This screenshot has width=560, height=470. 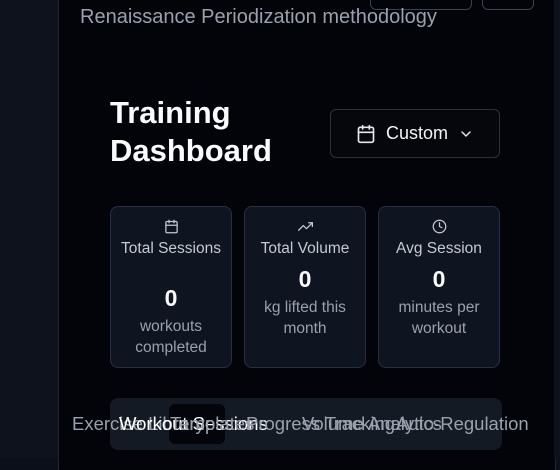 What do you see at coordinates (29, 229) in the screenshot?
I see `left-sidebar-edge` at bounding box center [29, 229].